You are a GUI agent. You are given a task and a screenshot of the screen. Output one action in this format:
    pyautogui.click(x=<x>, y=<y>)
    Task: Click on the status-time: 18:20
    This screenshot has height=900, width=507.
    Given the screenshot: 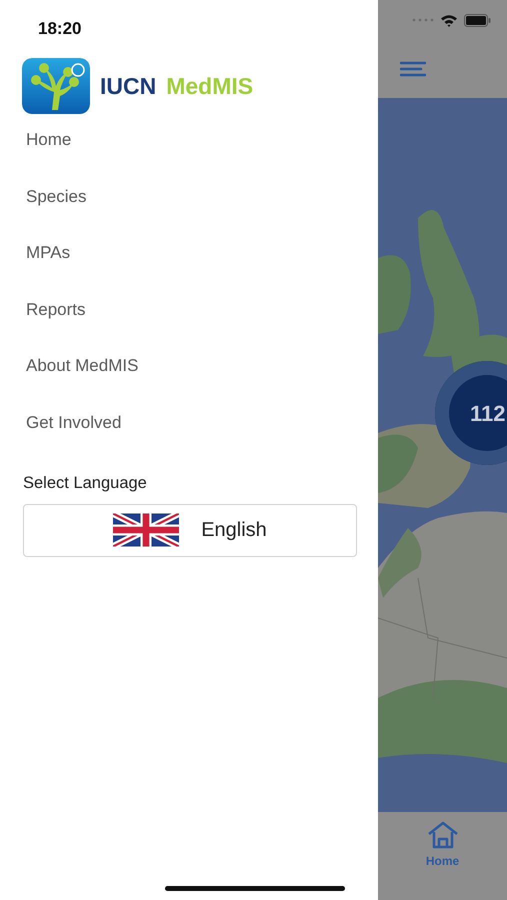 What is the action you would take?
    pyautogui.click(x=59, y=29)
    